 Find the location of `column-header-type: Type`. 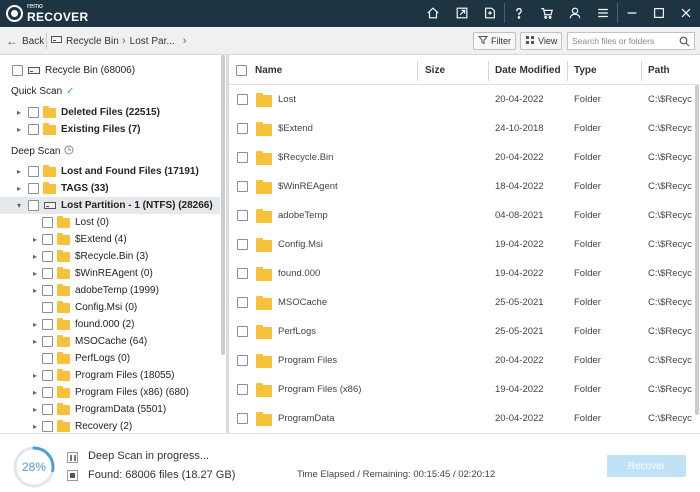

column-header-type: Type is located at coordinates (585, 70).